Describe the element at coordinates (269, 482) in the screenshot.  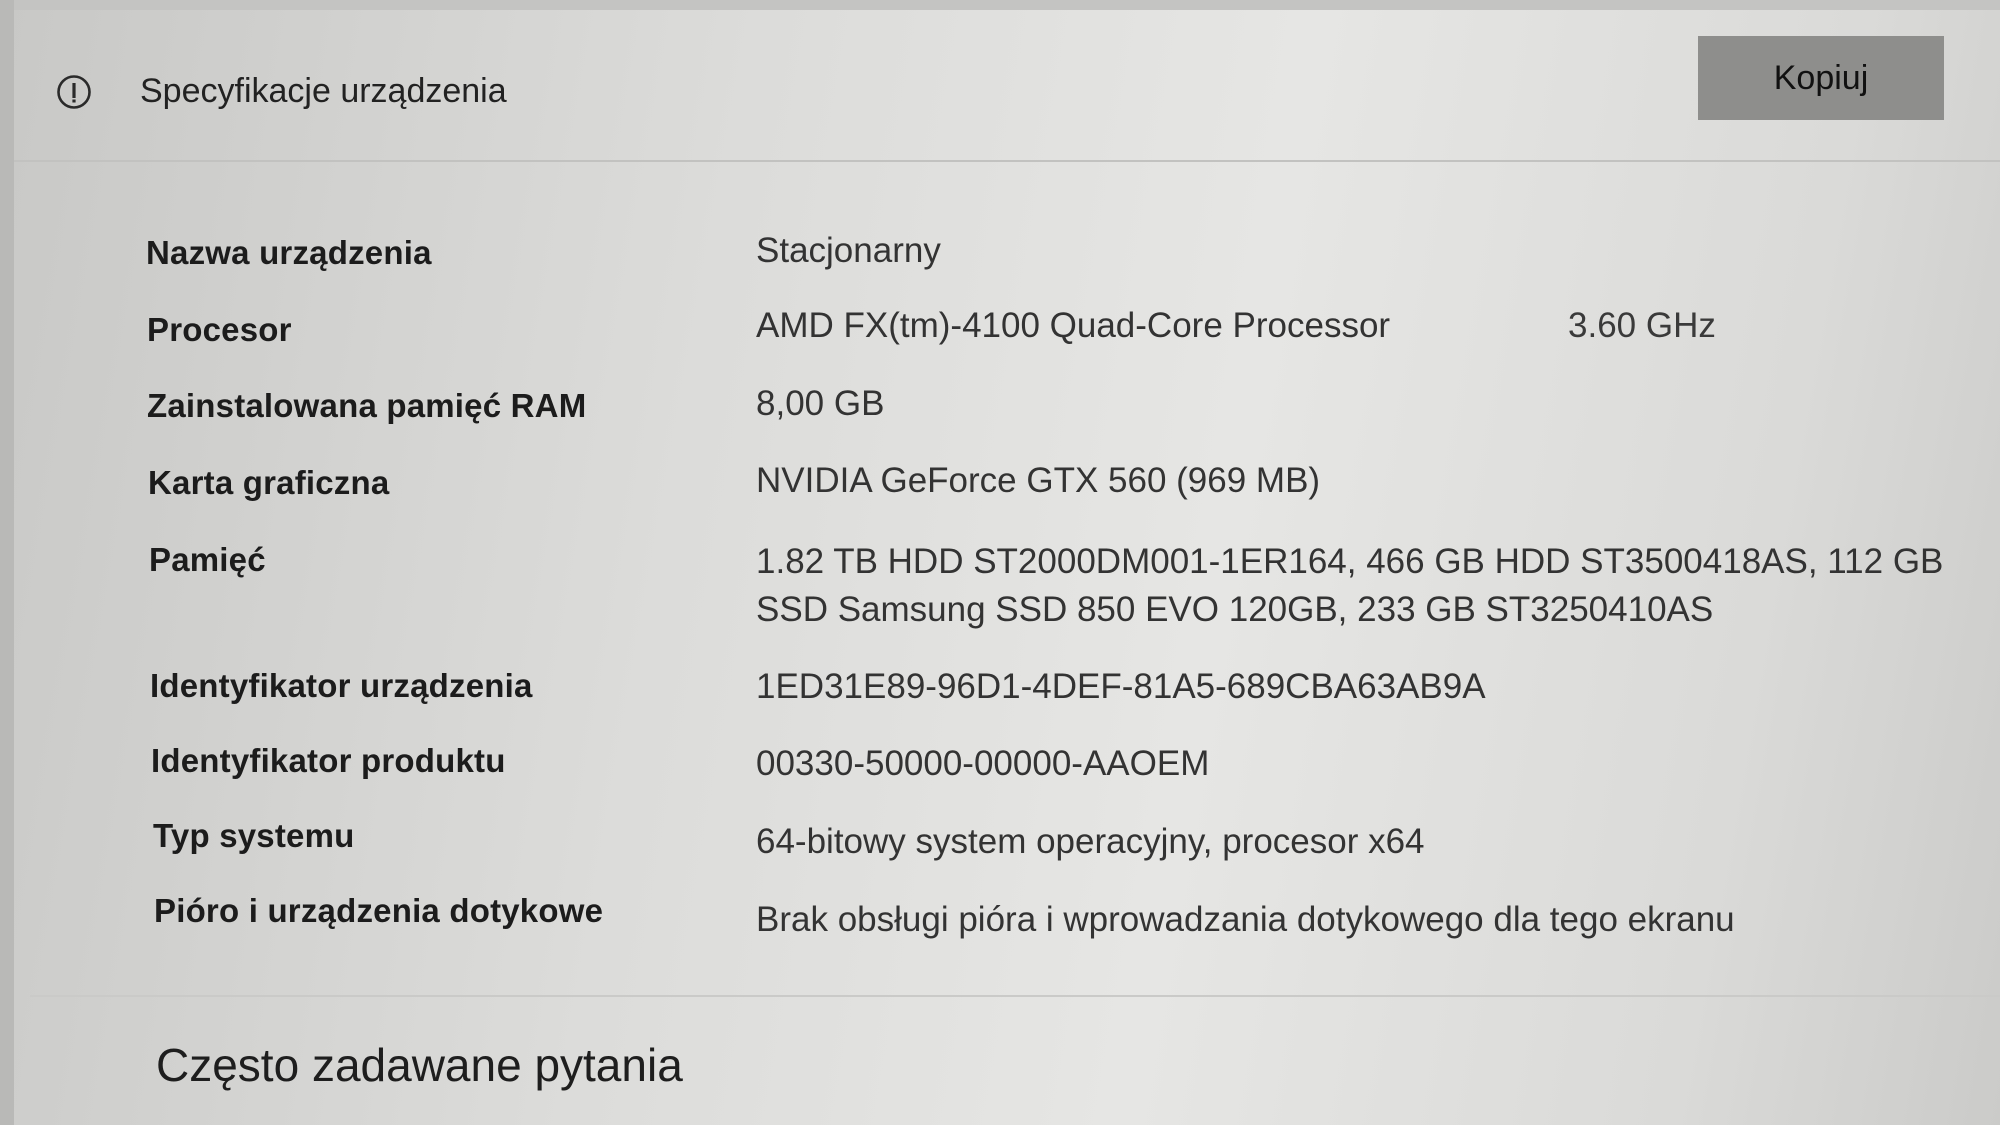
I see `spec-label: Karta graficzna` at that location.